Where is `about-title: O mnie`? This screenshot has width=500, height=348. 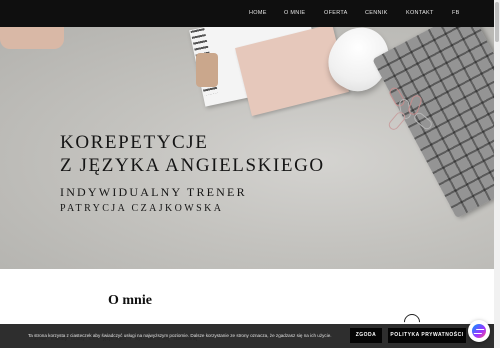 about-title: O mnie is located at coordinates (130, 300).